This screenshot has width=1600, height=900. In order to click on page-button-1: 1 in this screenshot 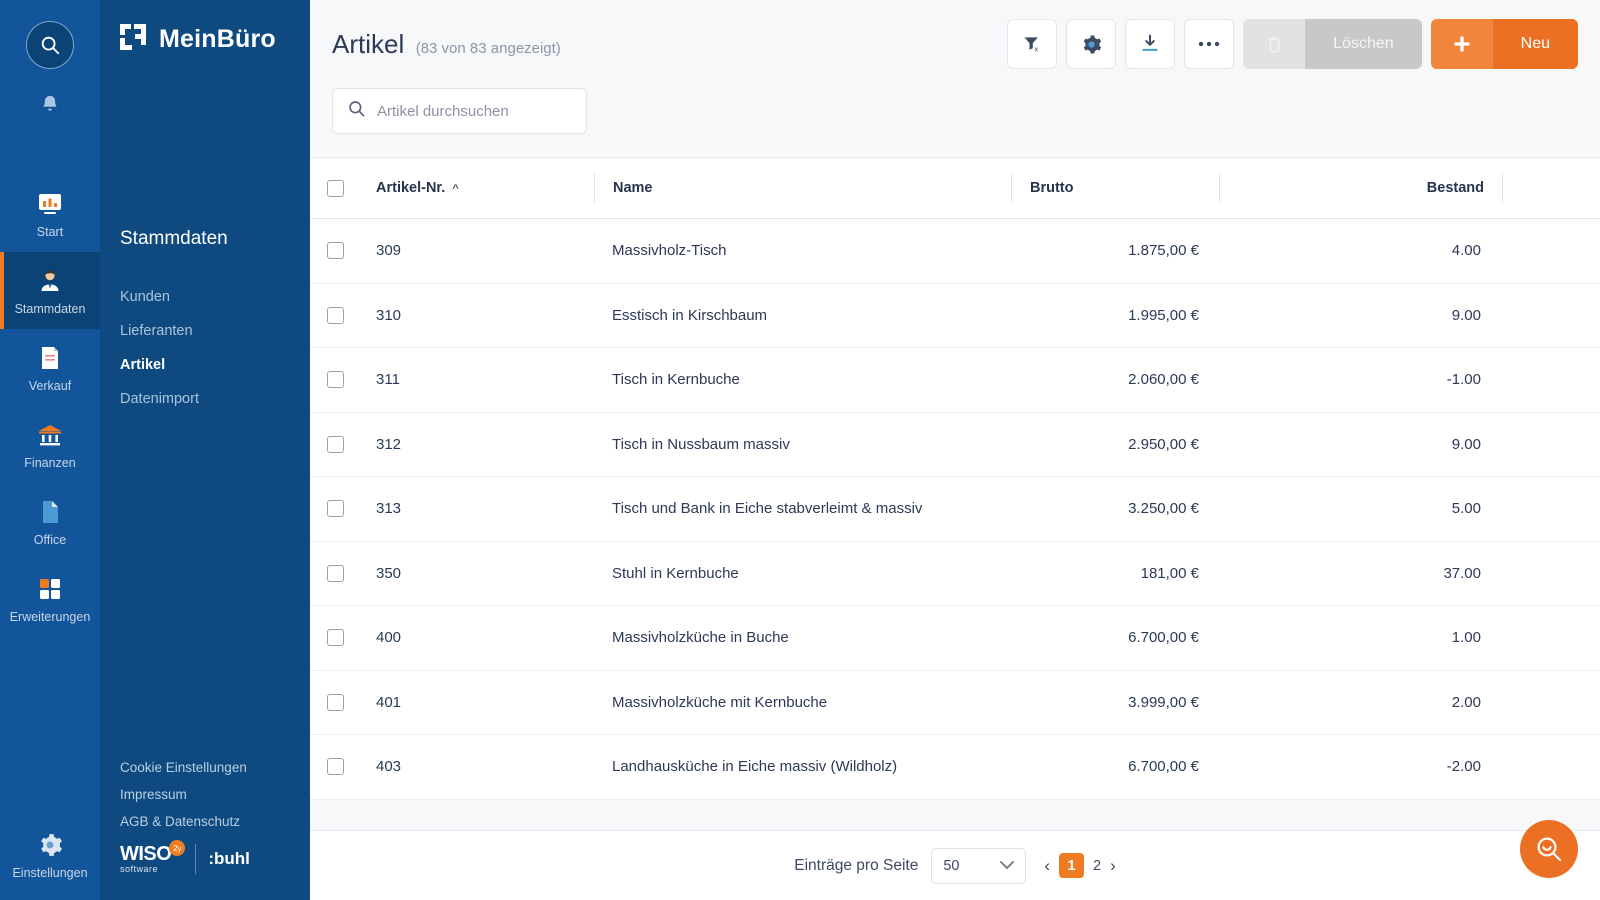, I will do `click(1071, 865)`.